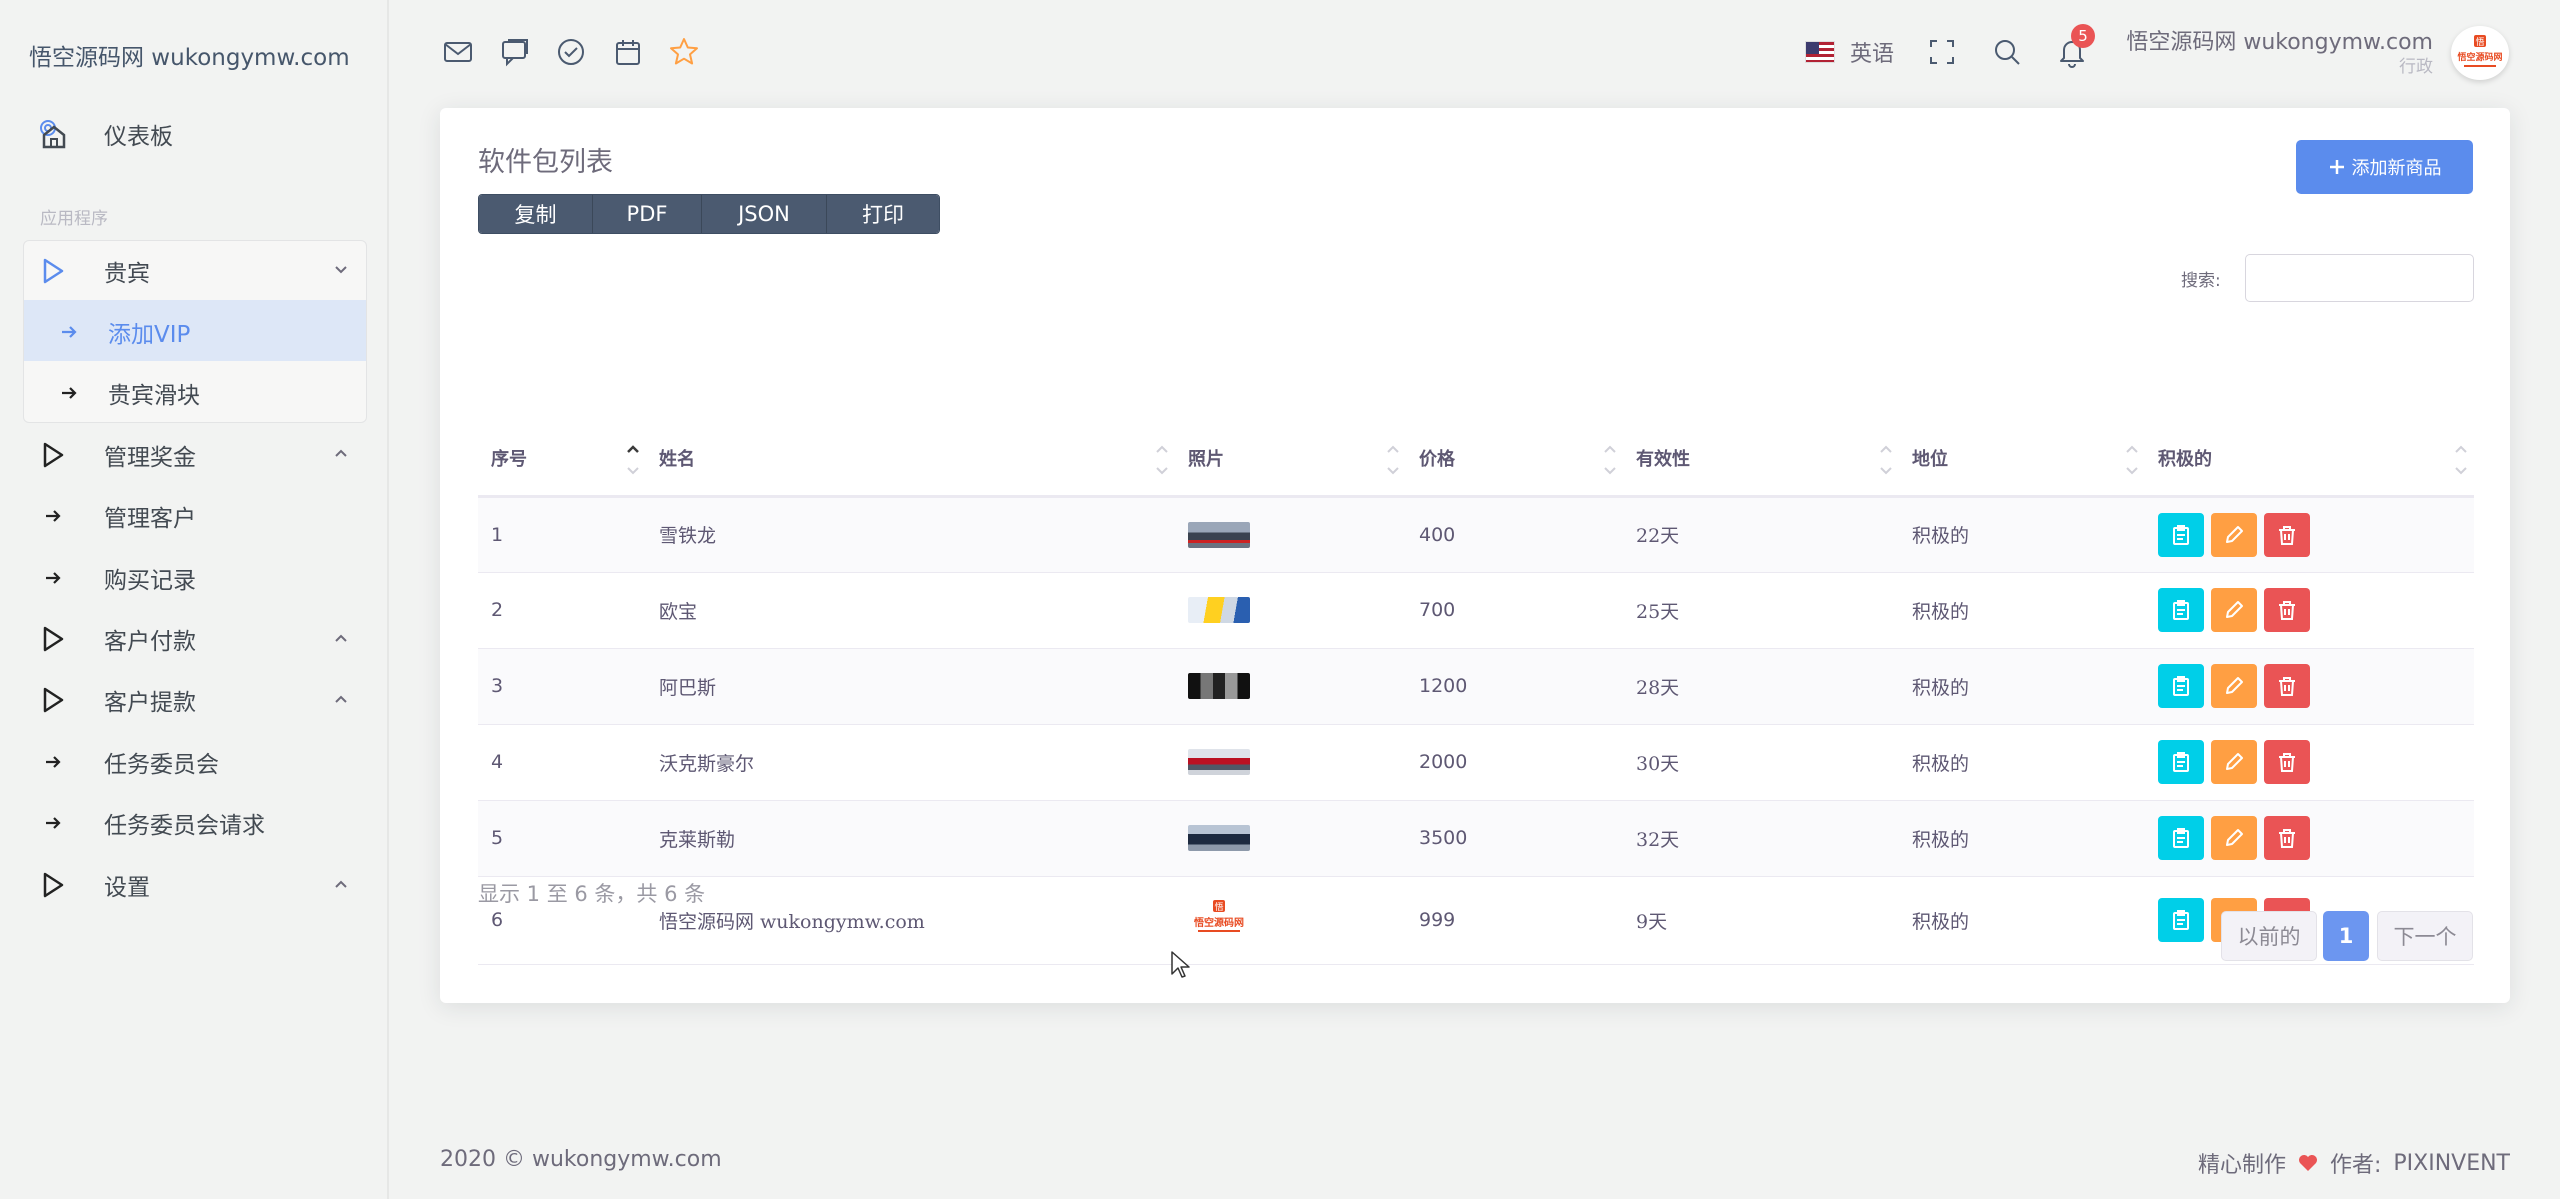  I want to click on fullscreen-icon, so click(1942, 52).